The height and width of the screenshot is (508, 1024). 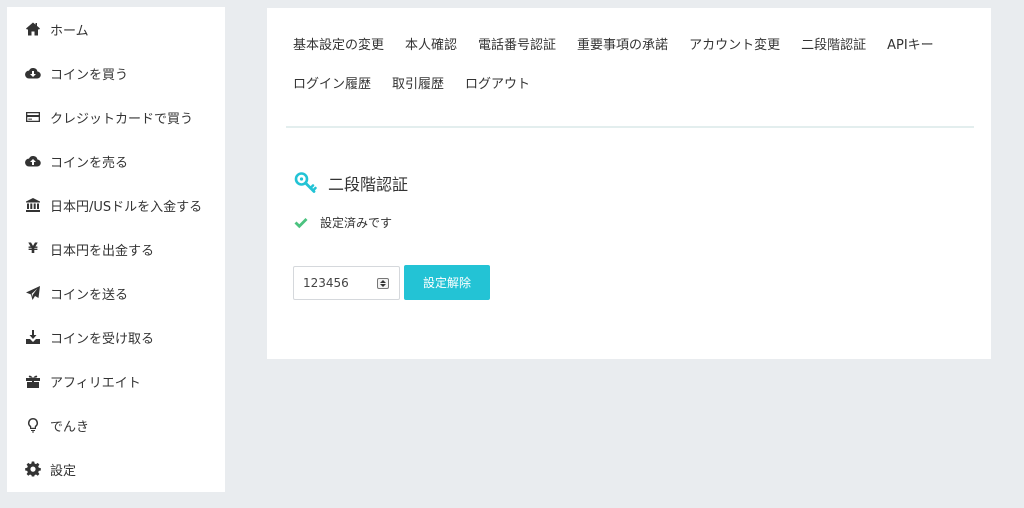 I want to click on number-spinner-icon, so click(x=383, y=283).